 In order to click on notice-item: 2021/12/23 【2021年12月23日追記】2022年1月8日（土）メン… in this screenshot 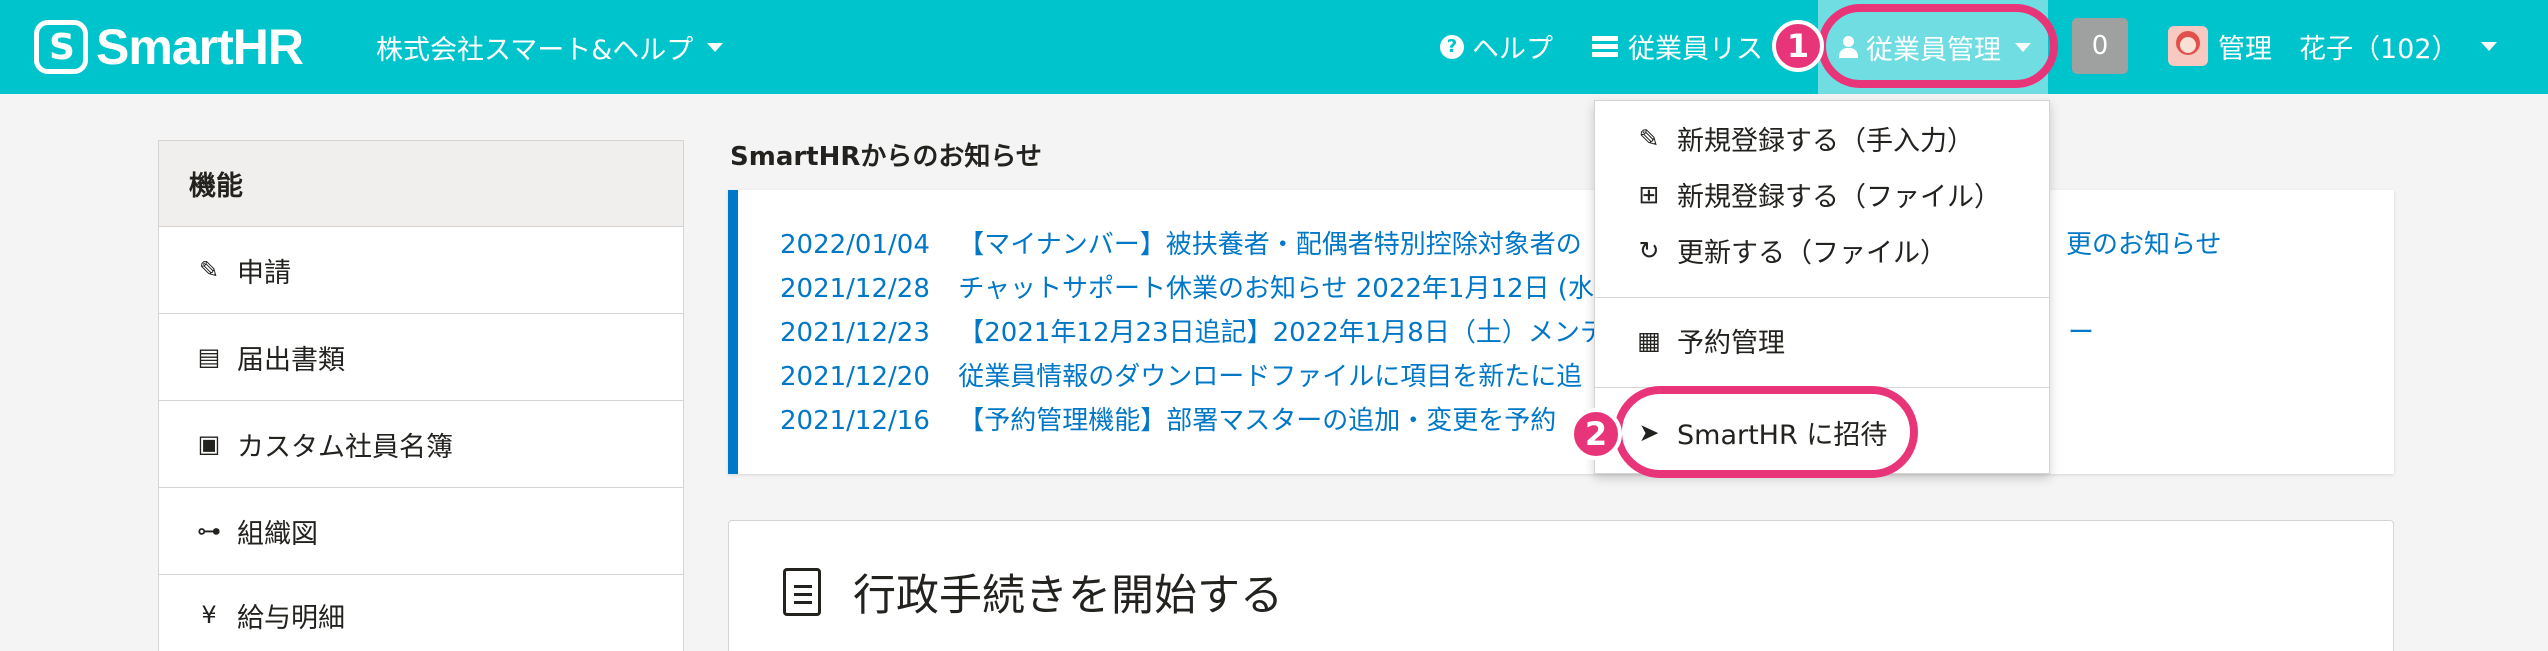, I will do `click(1587, 334)`.